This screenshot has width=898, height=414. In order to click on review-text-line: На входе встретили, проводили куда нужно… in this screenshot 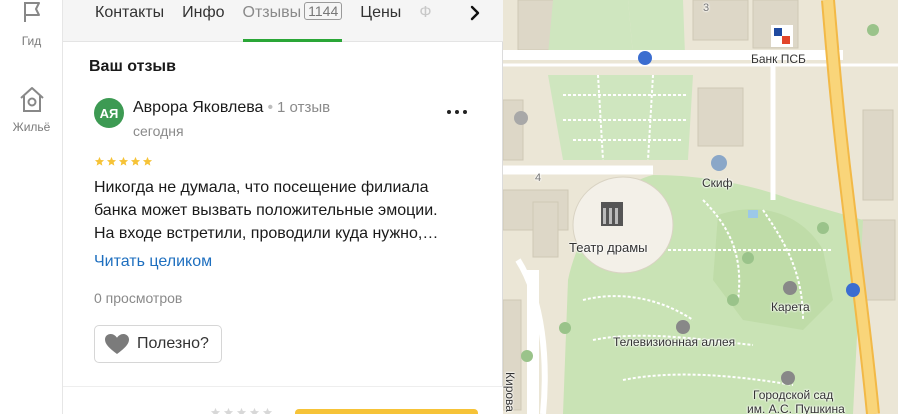, I will do `click(266, 233)`.